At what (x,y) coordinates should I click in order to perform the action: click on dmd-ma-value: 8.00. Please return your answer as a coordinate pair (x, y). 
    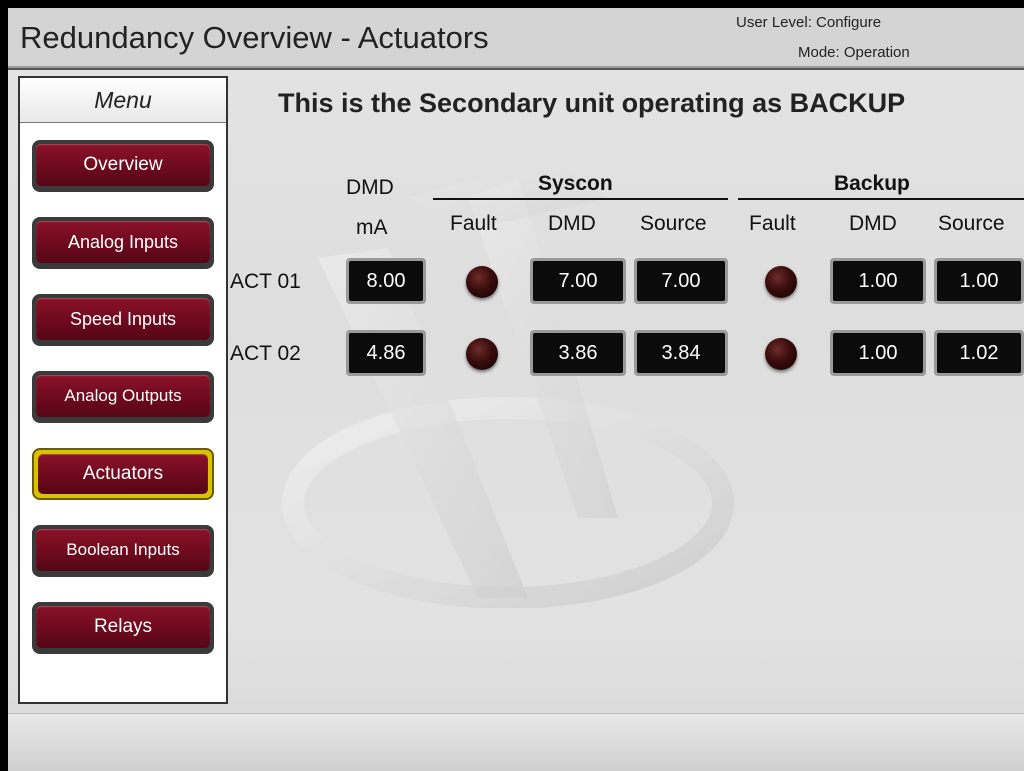
    Looking at the image, I should click on (386, 281).